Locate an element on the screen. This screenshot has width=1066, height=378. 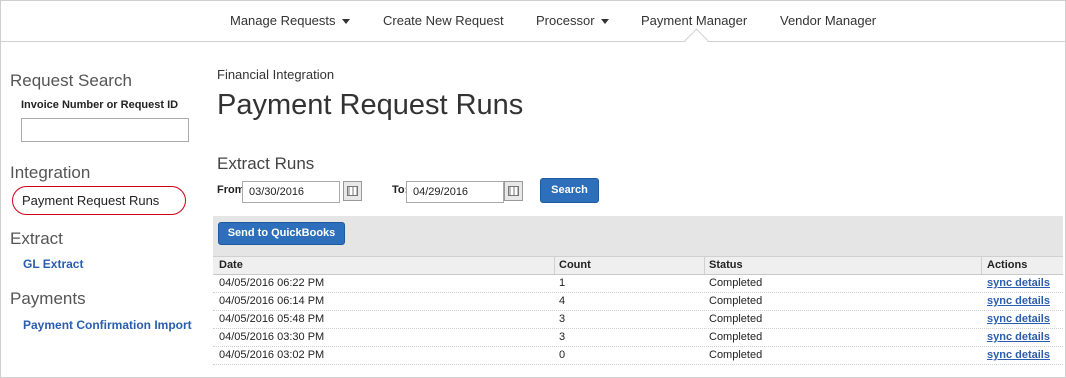
column-header-date: Date is located at coordinates (231, 265).